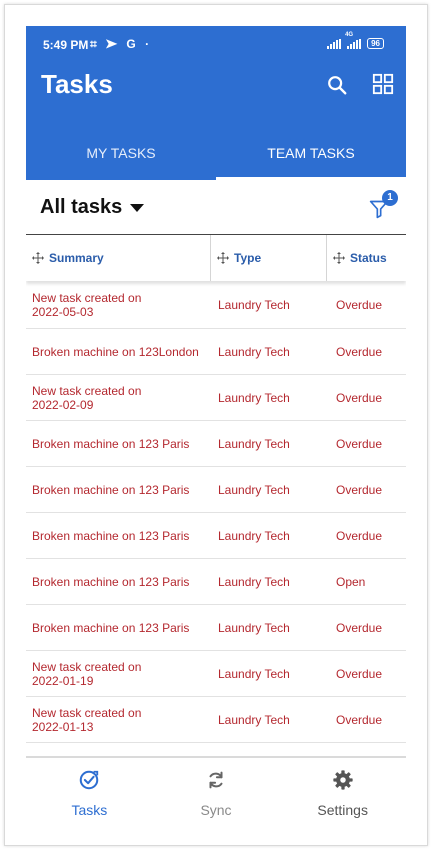  Describe the element at coordinates (76, 258) in the screenshot. I see `column-label: Summary` at that location.